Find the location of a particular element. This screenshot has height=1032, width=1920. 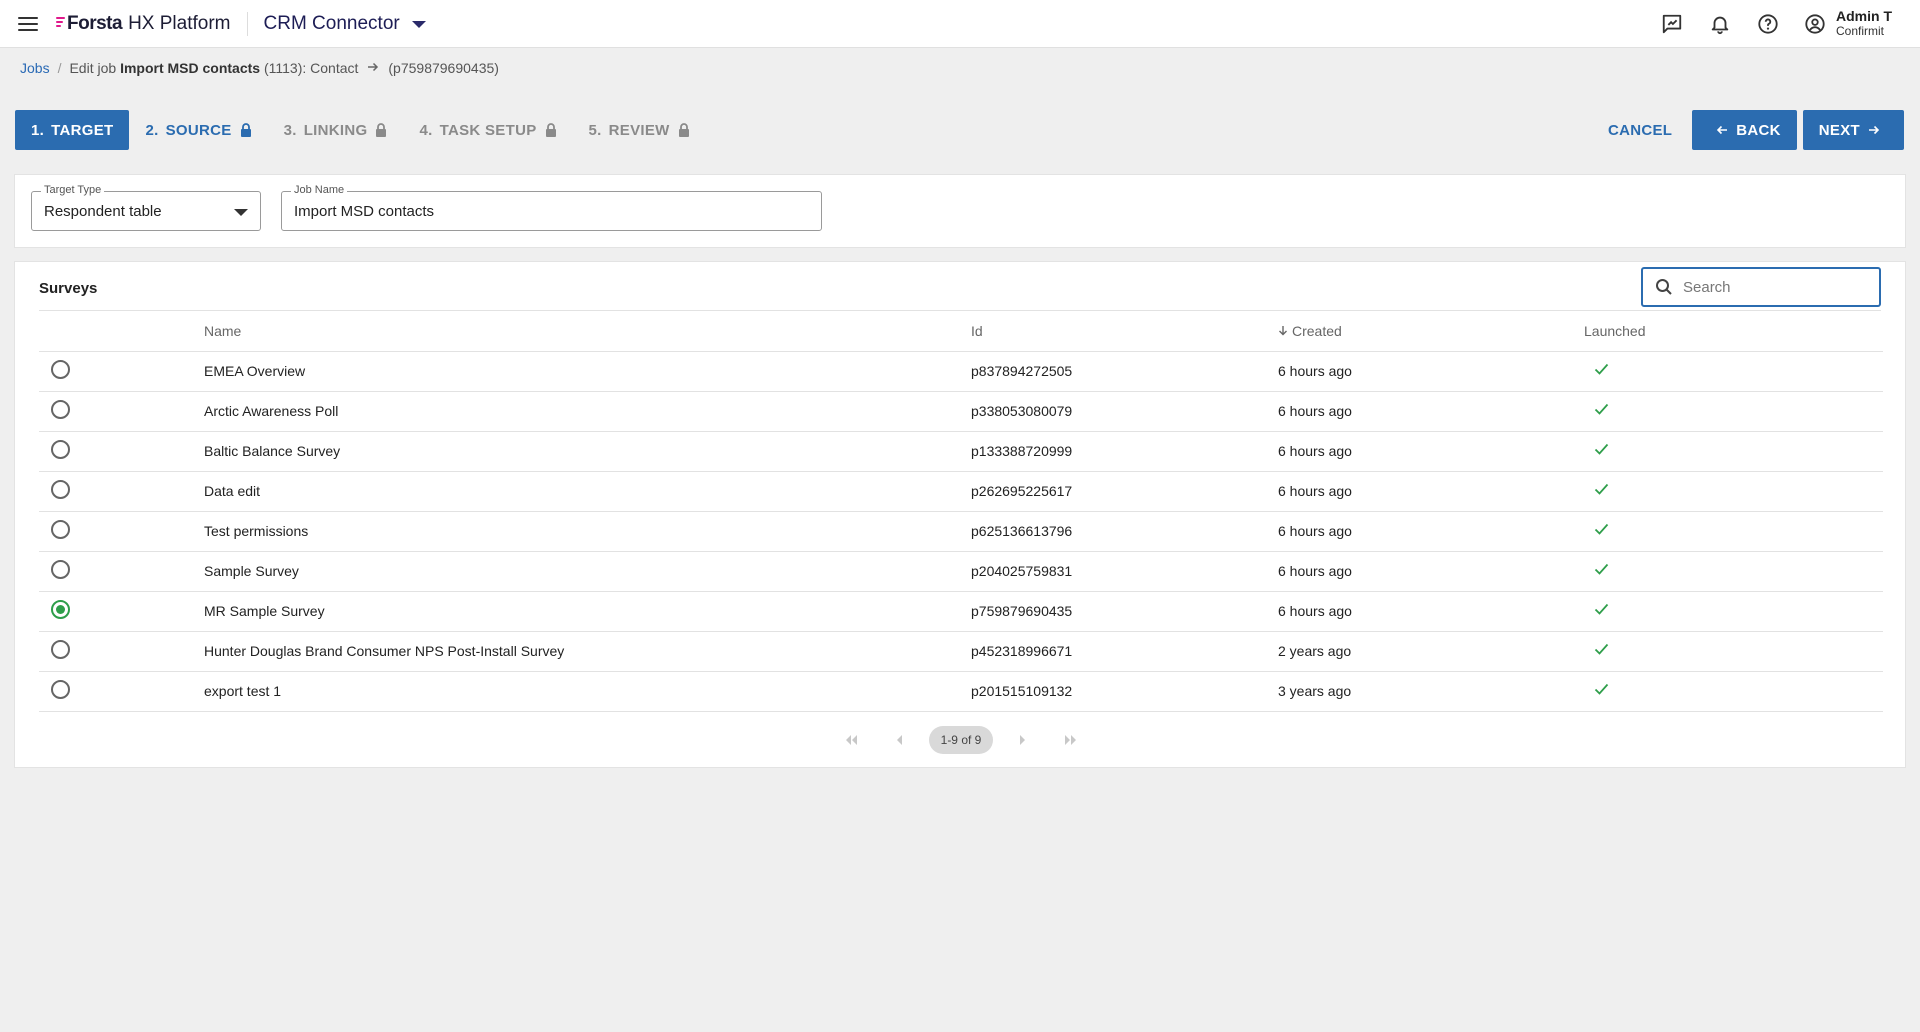

next-button-label: NEXT is located at coordinates (1839, 130).